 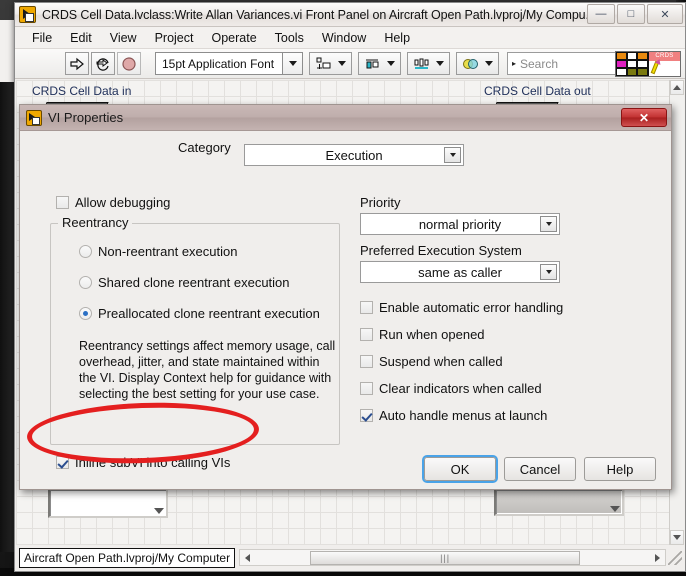 I want to click on toolbar: 15pt Application Font ▸ Search CRDS, so click(x=350, y=64).